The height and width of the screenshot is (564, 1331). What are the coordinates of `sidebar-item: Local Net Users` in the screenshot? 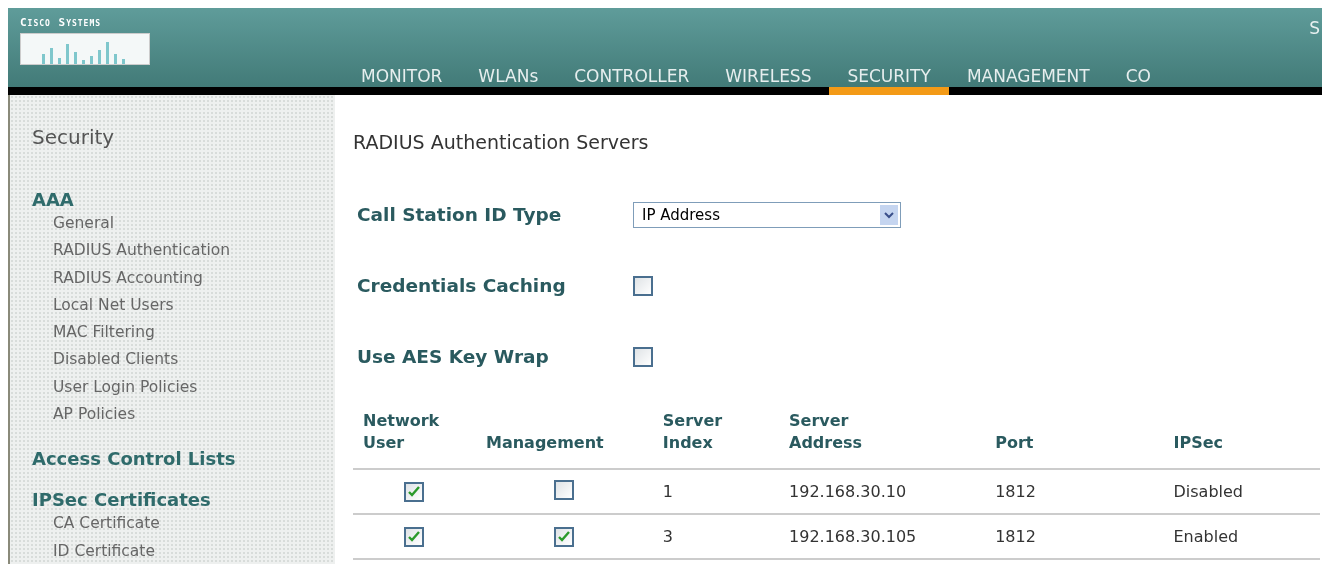 It's located at (103, 305).